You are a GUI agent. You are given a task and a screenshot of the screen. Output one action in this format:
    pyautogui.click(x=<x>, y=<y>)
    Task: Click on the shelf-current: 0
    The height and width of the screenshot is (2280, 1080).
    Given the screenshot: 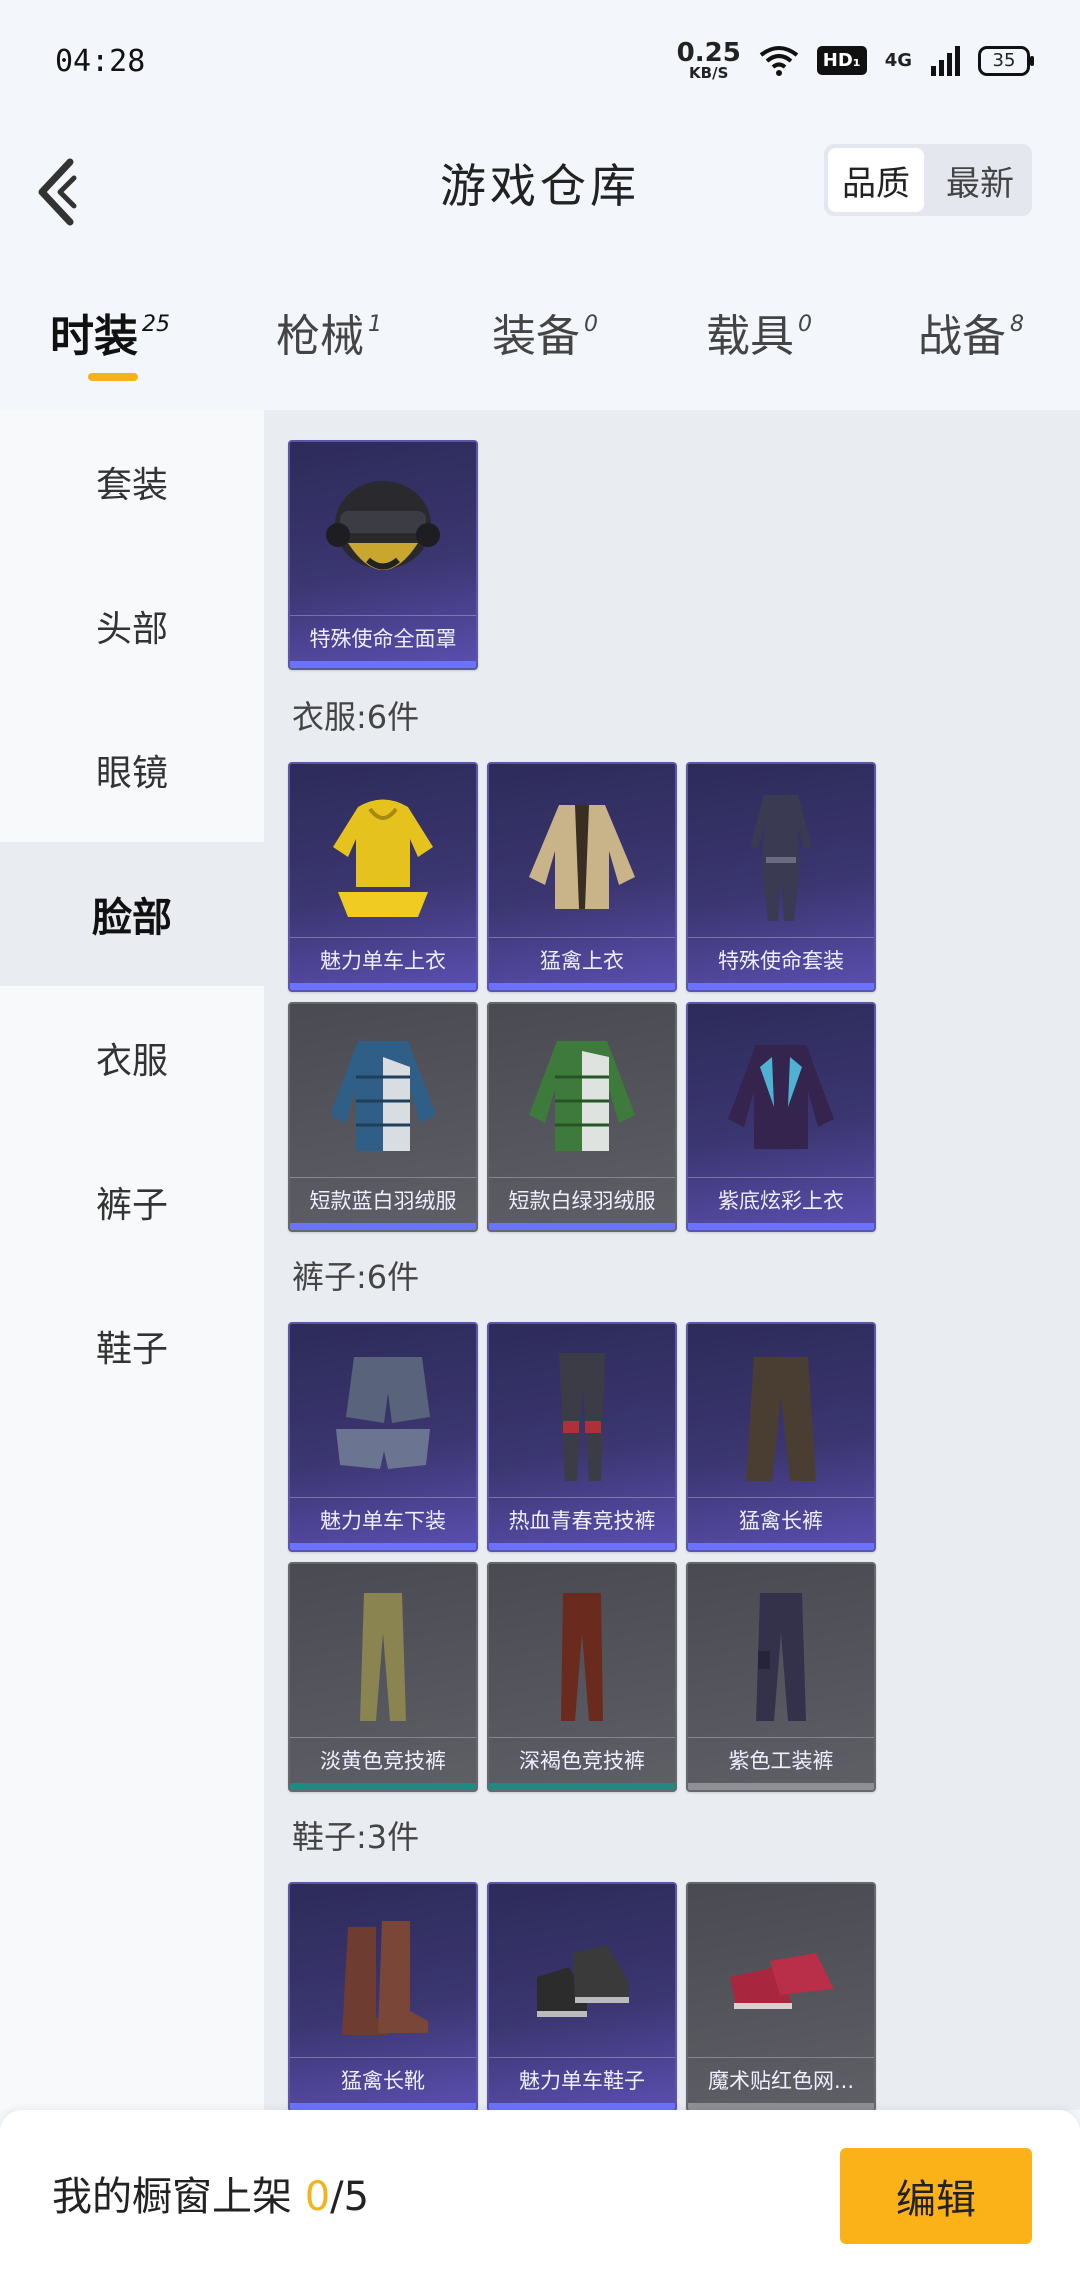 What is the action you would take?
    pyautogui.click(x=317, y=2197)
    